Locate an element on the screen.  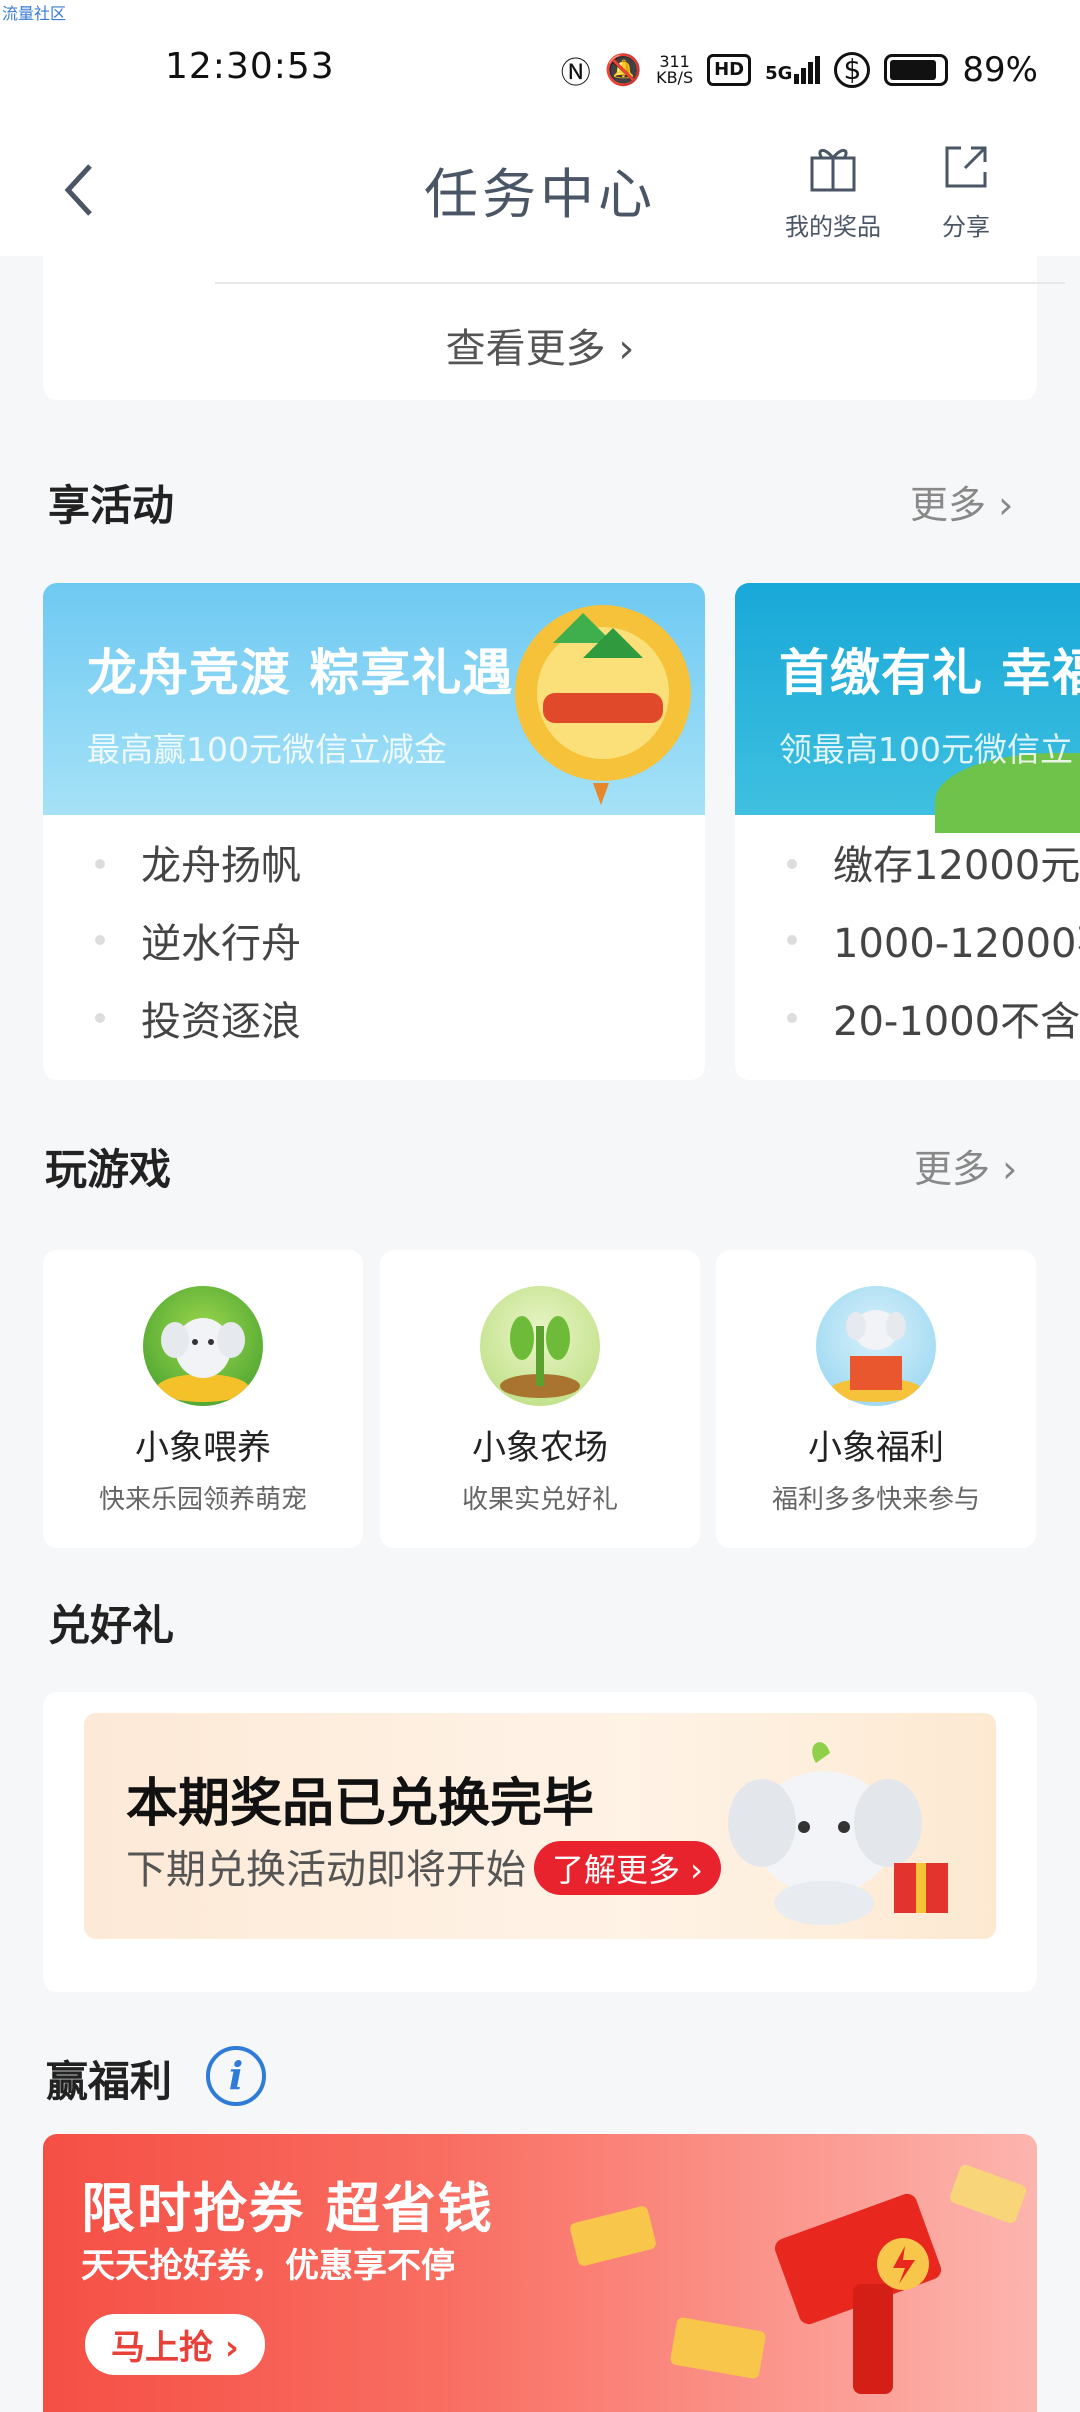
game-desc: 福利多多快来参与 is located at coordinates (875, 1500).